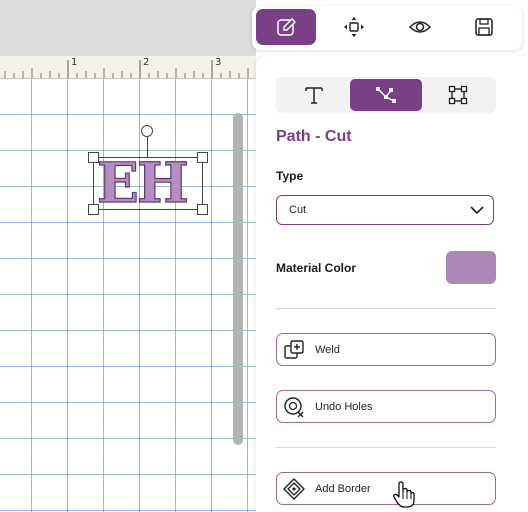  I want to click on type-select: Cut, so click(385, 210).